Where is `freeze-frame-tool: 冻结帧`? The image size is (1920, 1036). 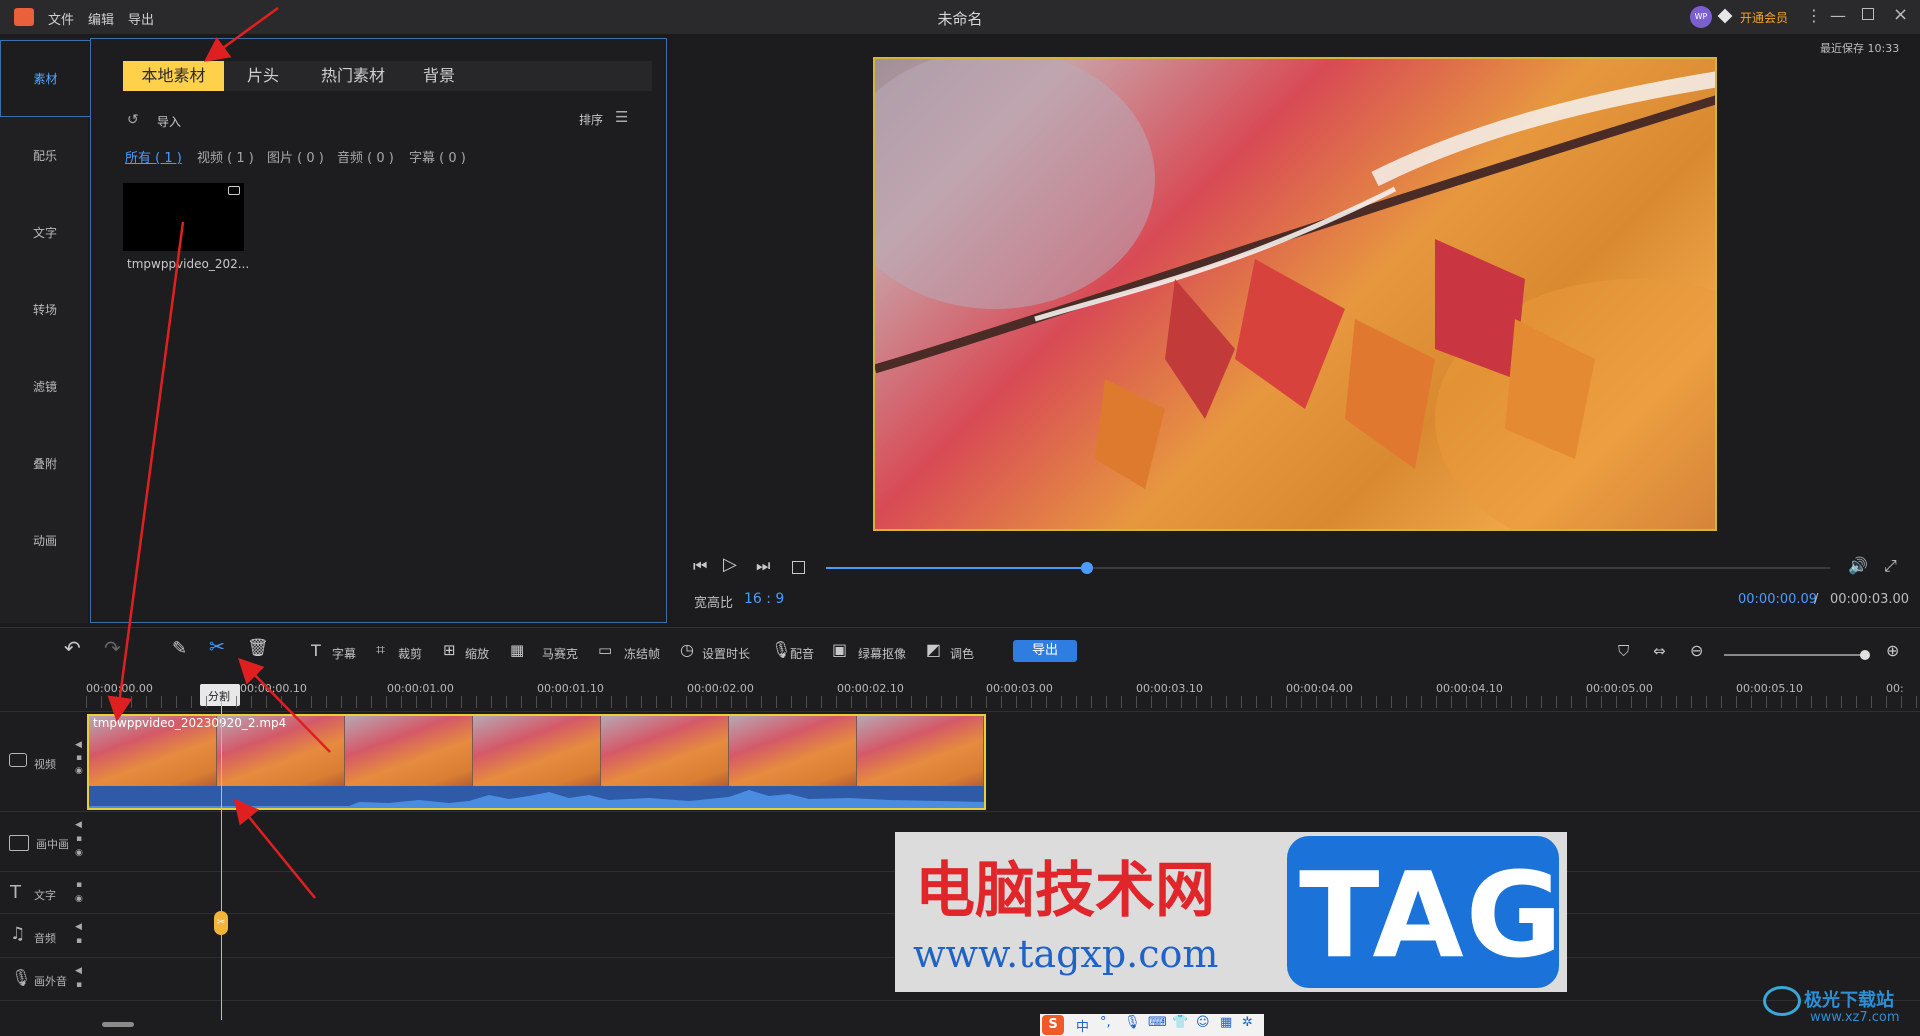
freeze-frame-tool: 冻结帧 is located at coordinates (642, 654).